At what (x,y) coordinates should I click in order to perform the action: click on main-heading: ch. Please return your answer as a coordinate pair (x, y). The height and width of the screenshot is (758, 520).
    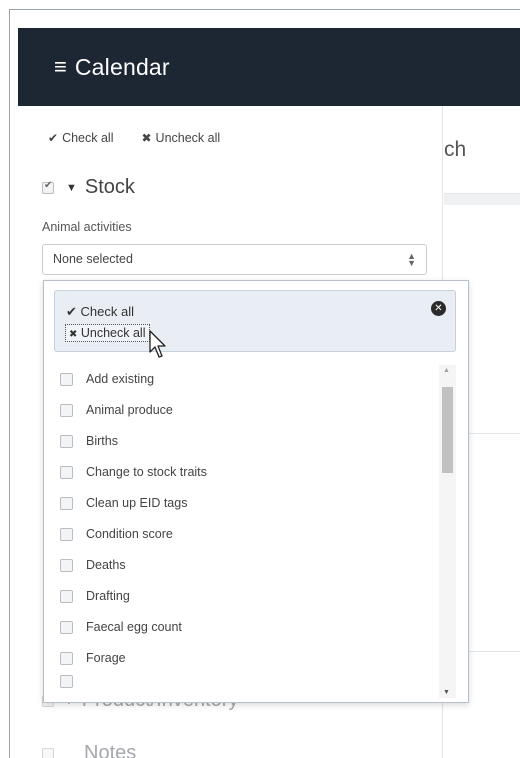
    Looking at the image, I should click on (455, 149).